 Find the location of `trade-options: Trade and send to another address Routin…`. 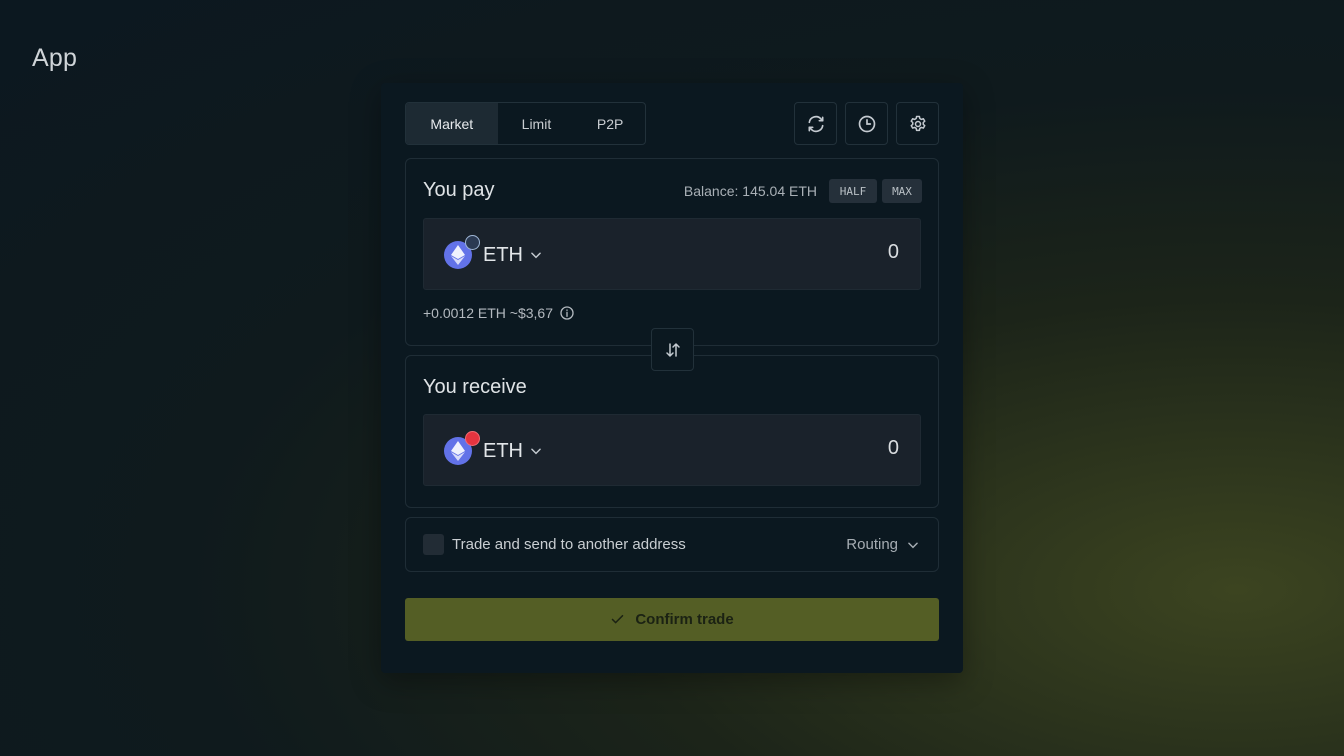

trade-options: Trade and send to another address Routin… is located at coordinates (672, 544).